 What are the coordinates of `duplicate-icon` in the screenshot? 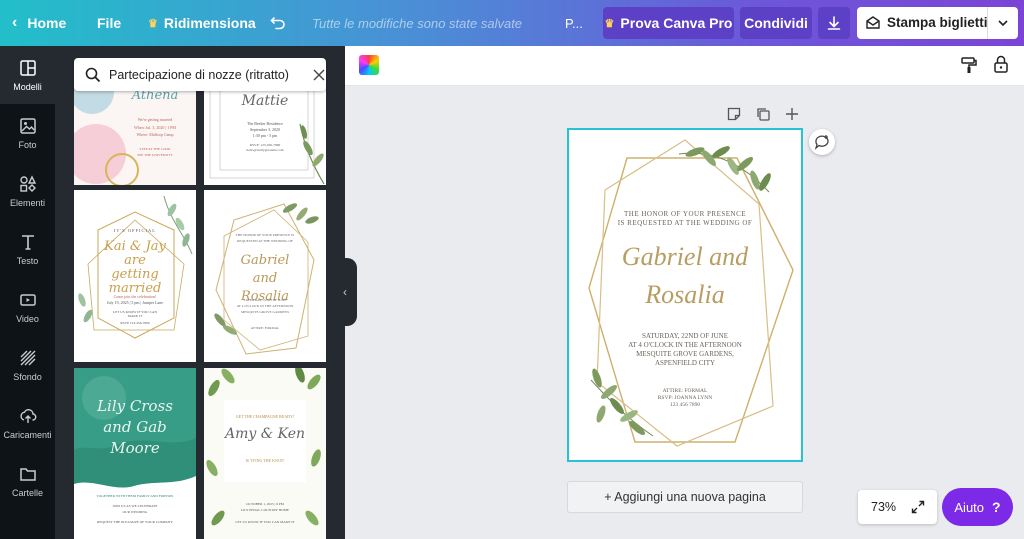 It's located at (763, 114).